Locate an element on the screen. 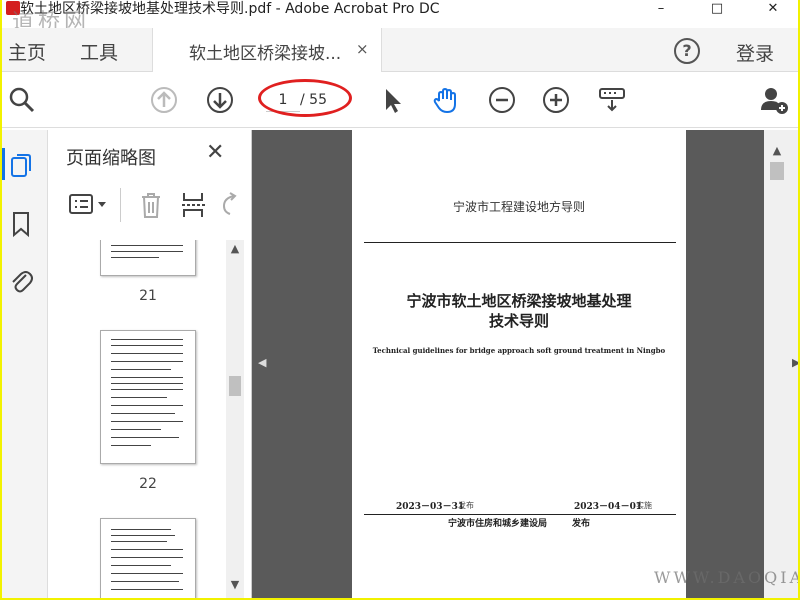 The height and width of the screenshot is (600, 800). publish-label: 发布 is located at coordinates (466, 505).